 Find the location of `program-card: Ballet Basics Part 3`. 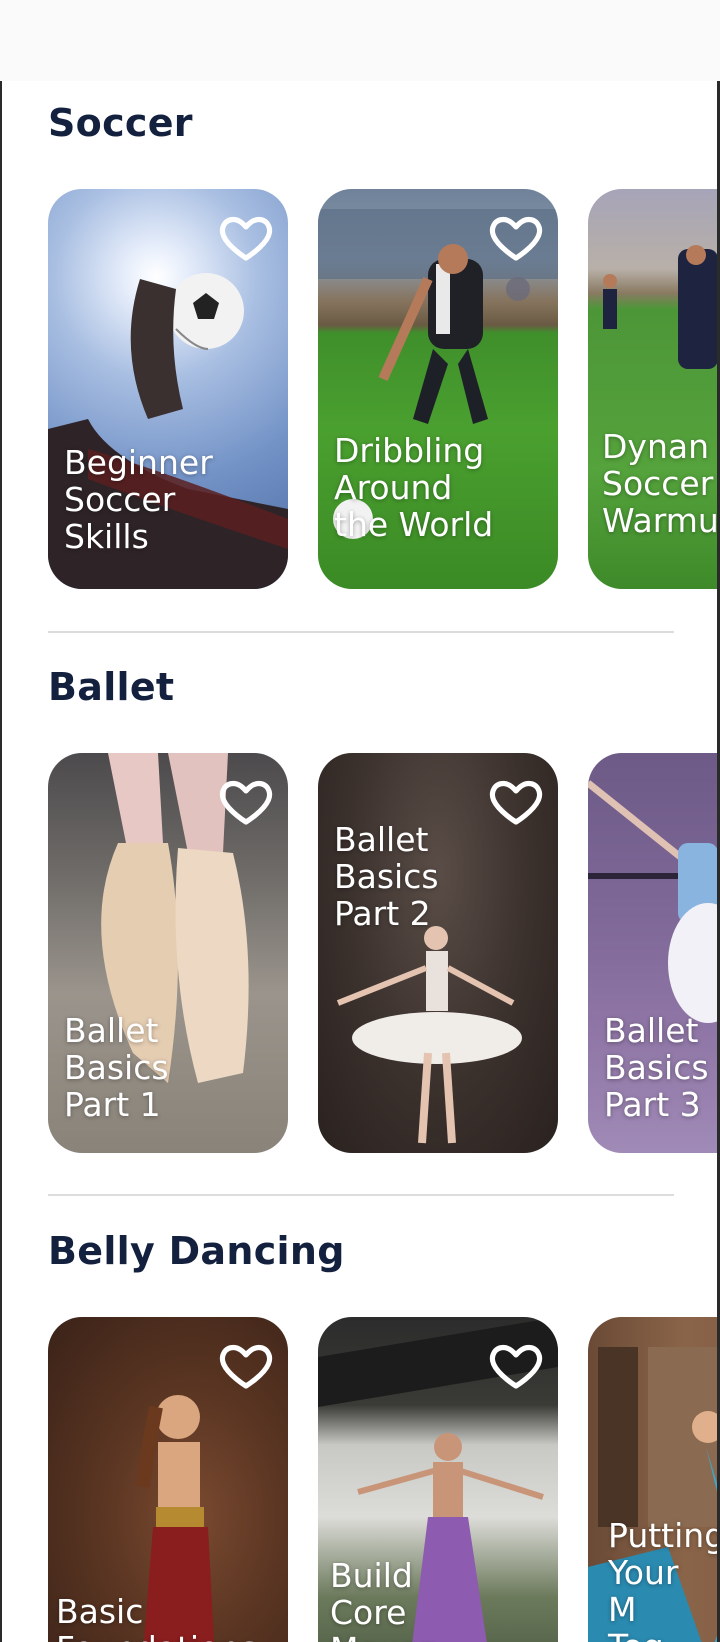

program-card: Ballet Basics Part 3 is located at coordinates (654, 953).